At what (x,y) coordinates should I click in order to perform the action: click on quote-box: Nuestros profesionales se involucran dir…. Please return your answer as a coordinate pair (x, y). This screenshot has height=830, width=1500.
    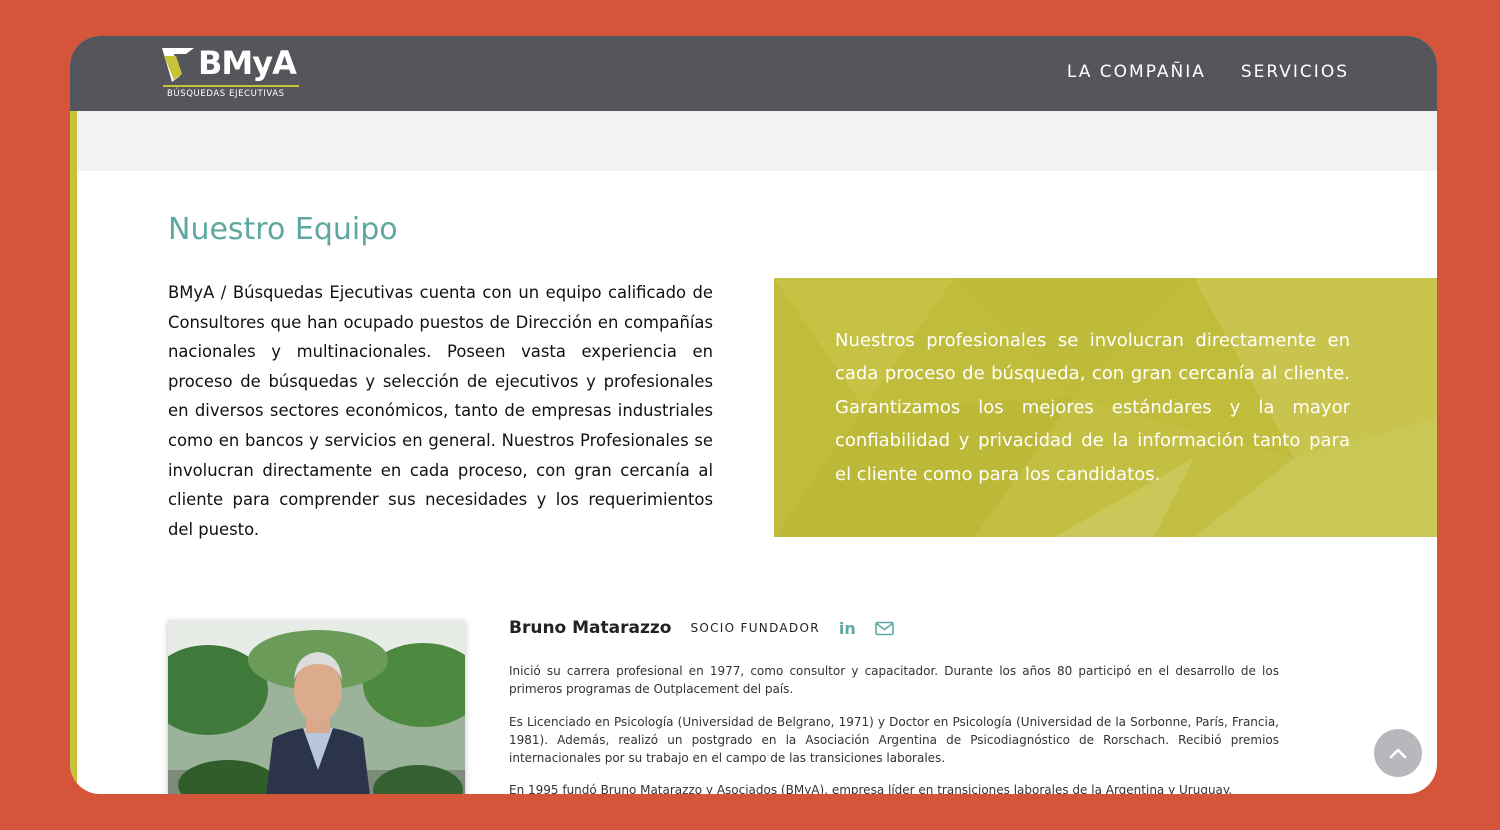
    Looking at the image, I should click on (1105, 407).